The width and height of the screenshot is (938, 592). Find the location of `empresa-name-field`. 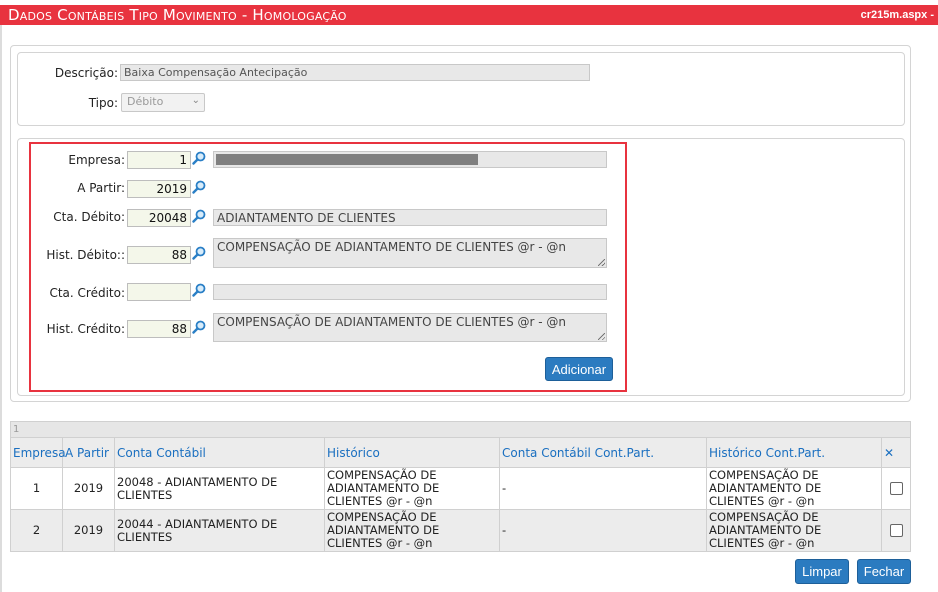

empresa-name-field is located at coordinates (410, 159).